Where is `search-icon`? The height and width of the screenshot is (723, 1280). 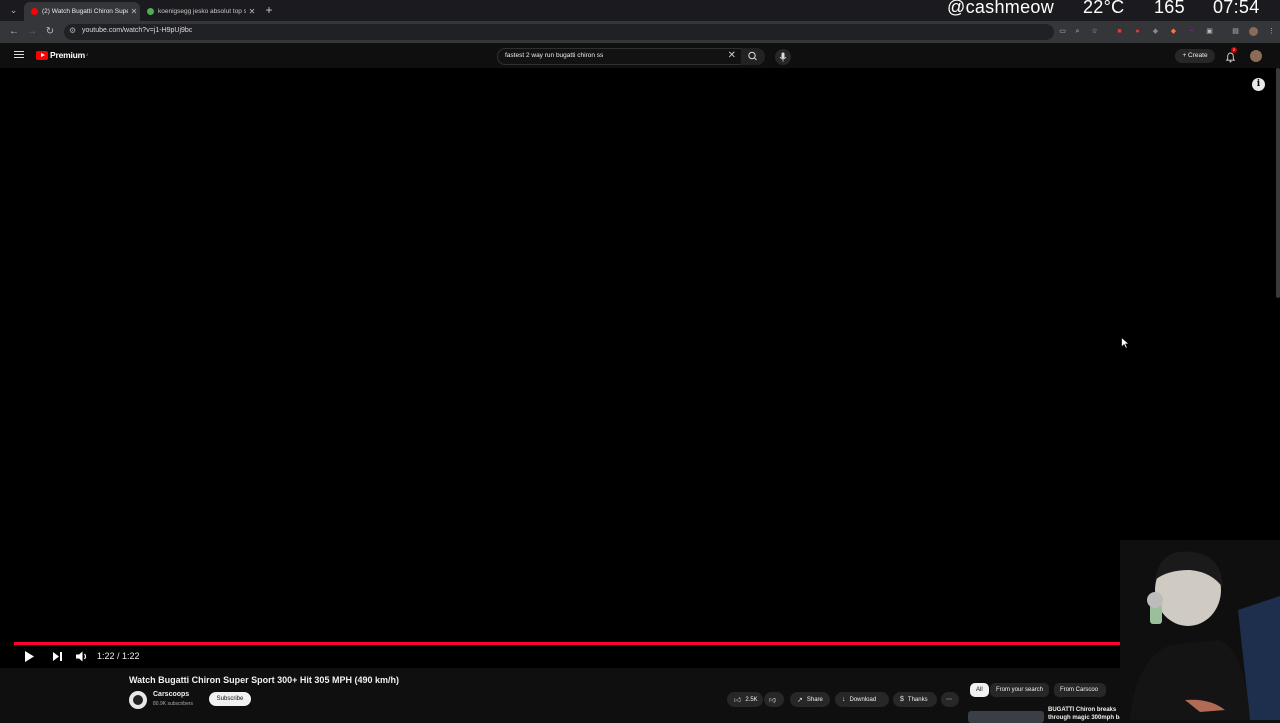
search-icon is located at coordinates (752, 56).